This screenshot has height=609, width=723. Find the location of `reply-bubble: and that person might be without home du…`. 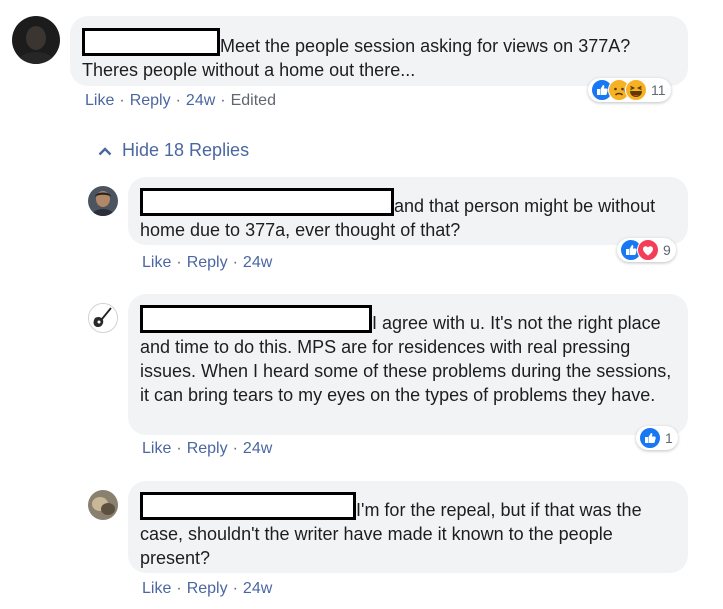

reply-bubble: and that person might be without home du… is located at coordinates (408, 211).